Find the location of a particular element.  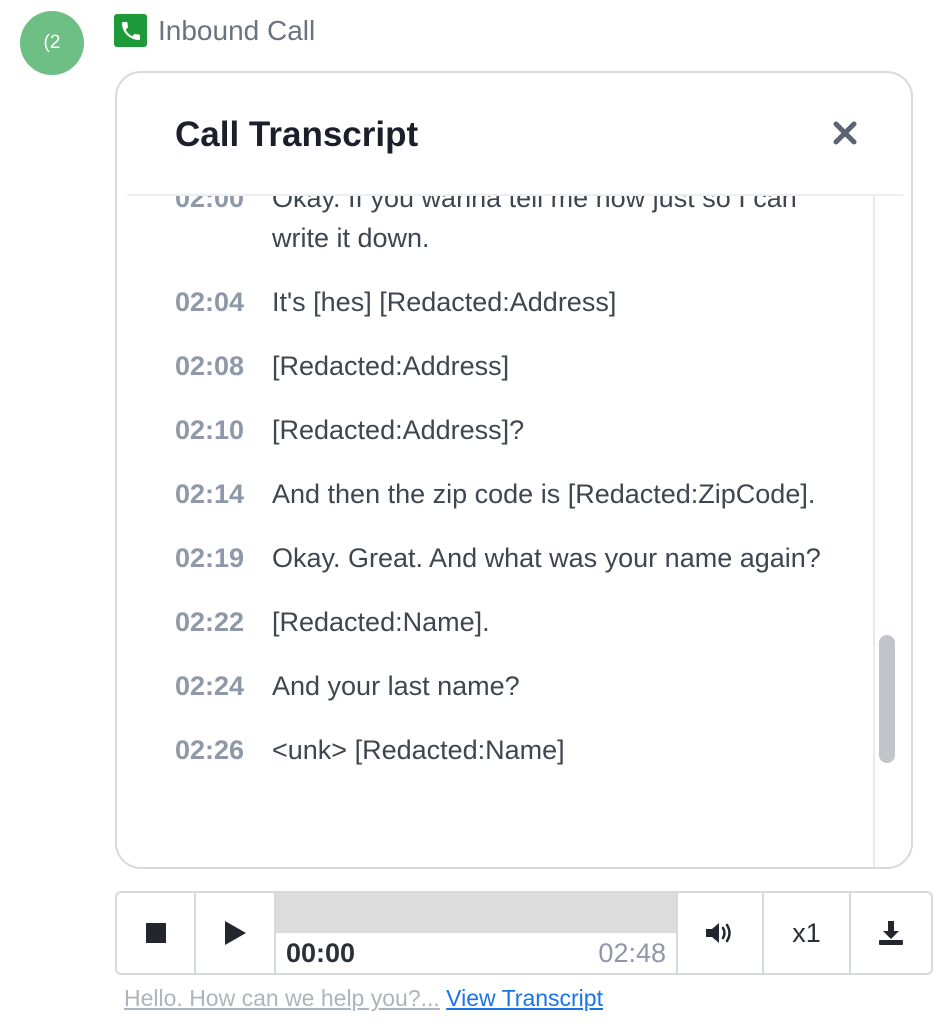

transcript-entry: 02:26 <unk> [Redacted:Name] is located at coordinates (497, 750).